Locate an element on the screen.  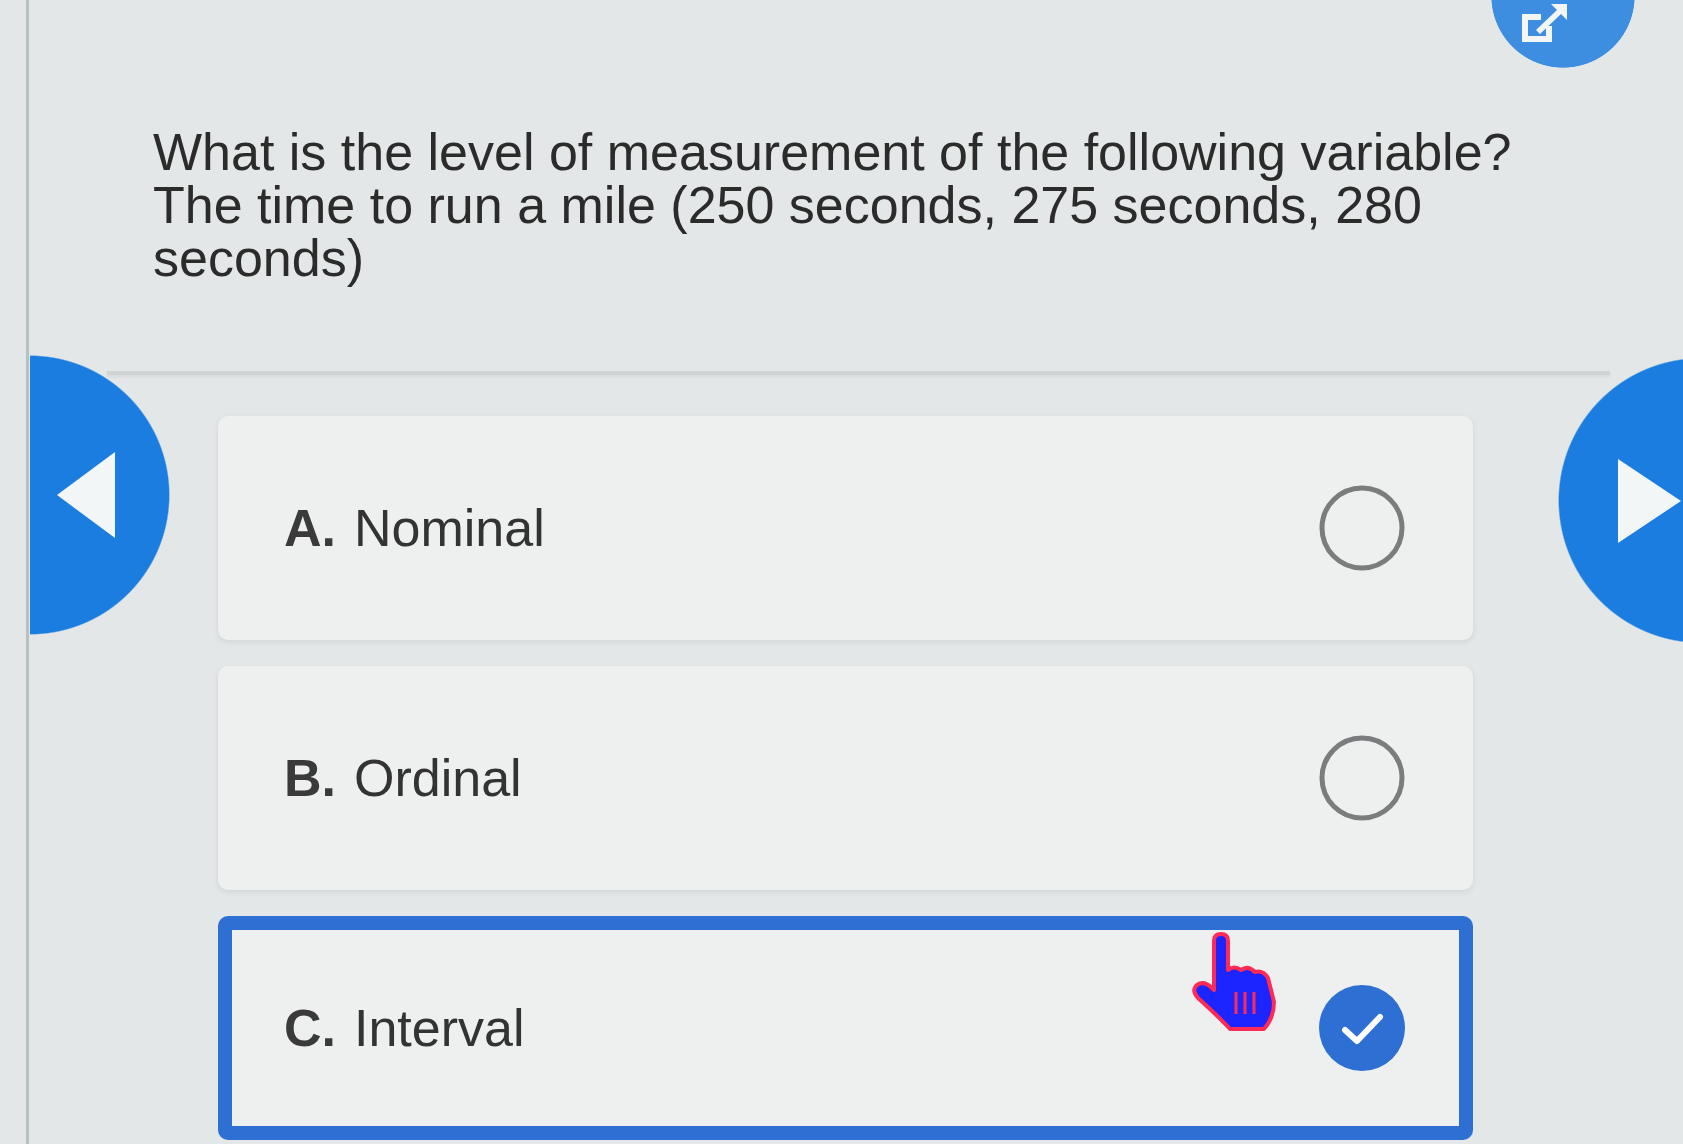
question-text: What is the level of measurement of the following variable? is located at coordinates (833, 152).